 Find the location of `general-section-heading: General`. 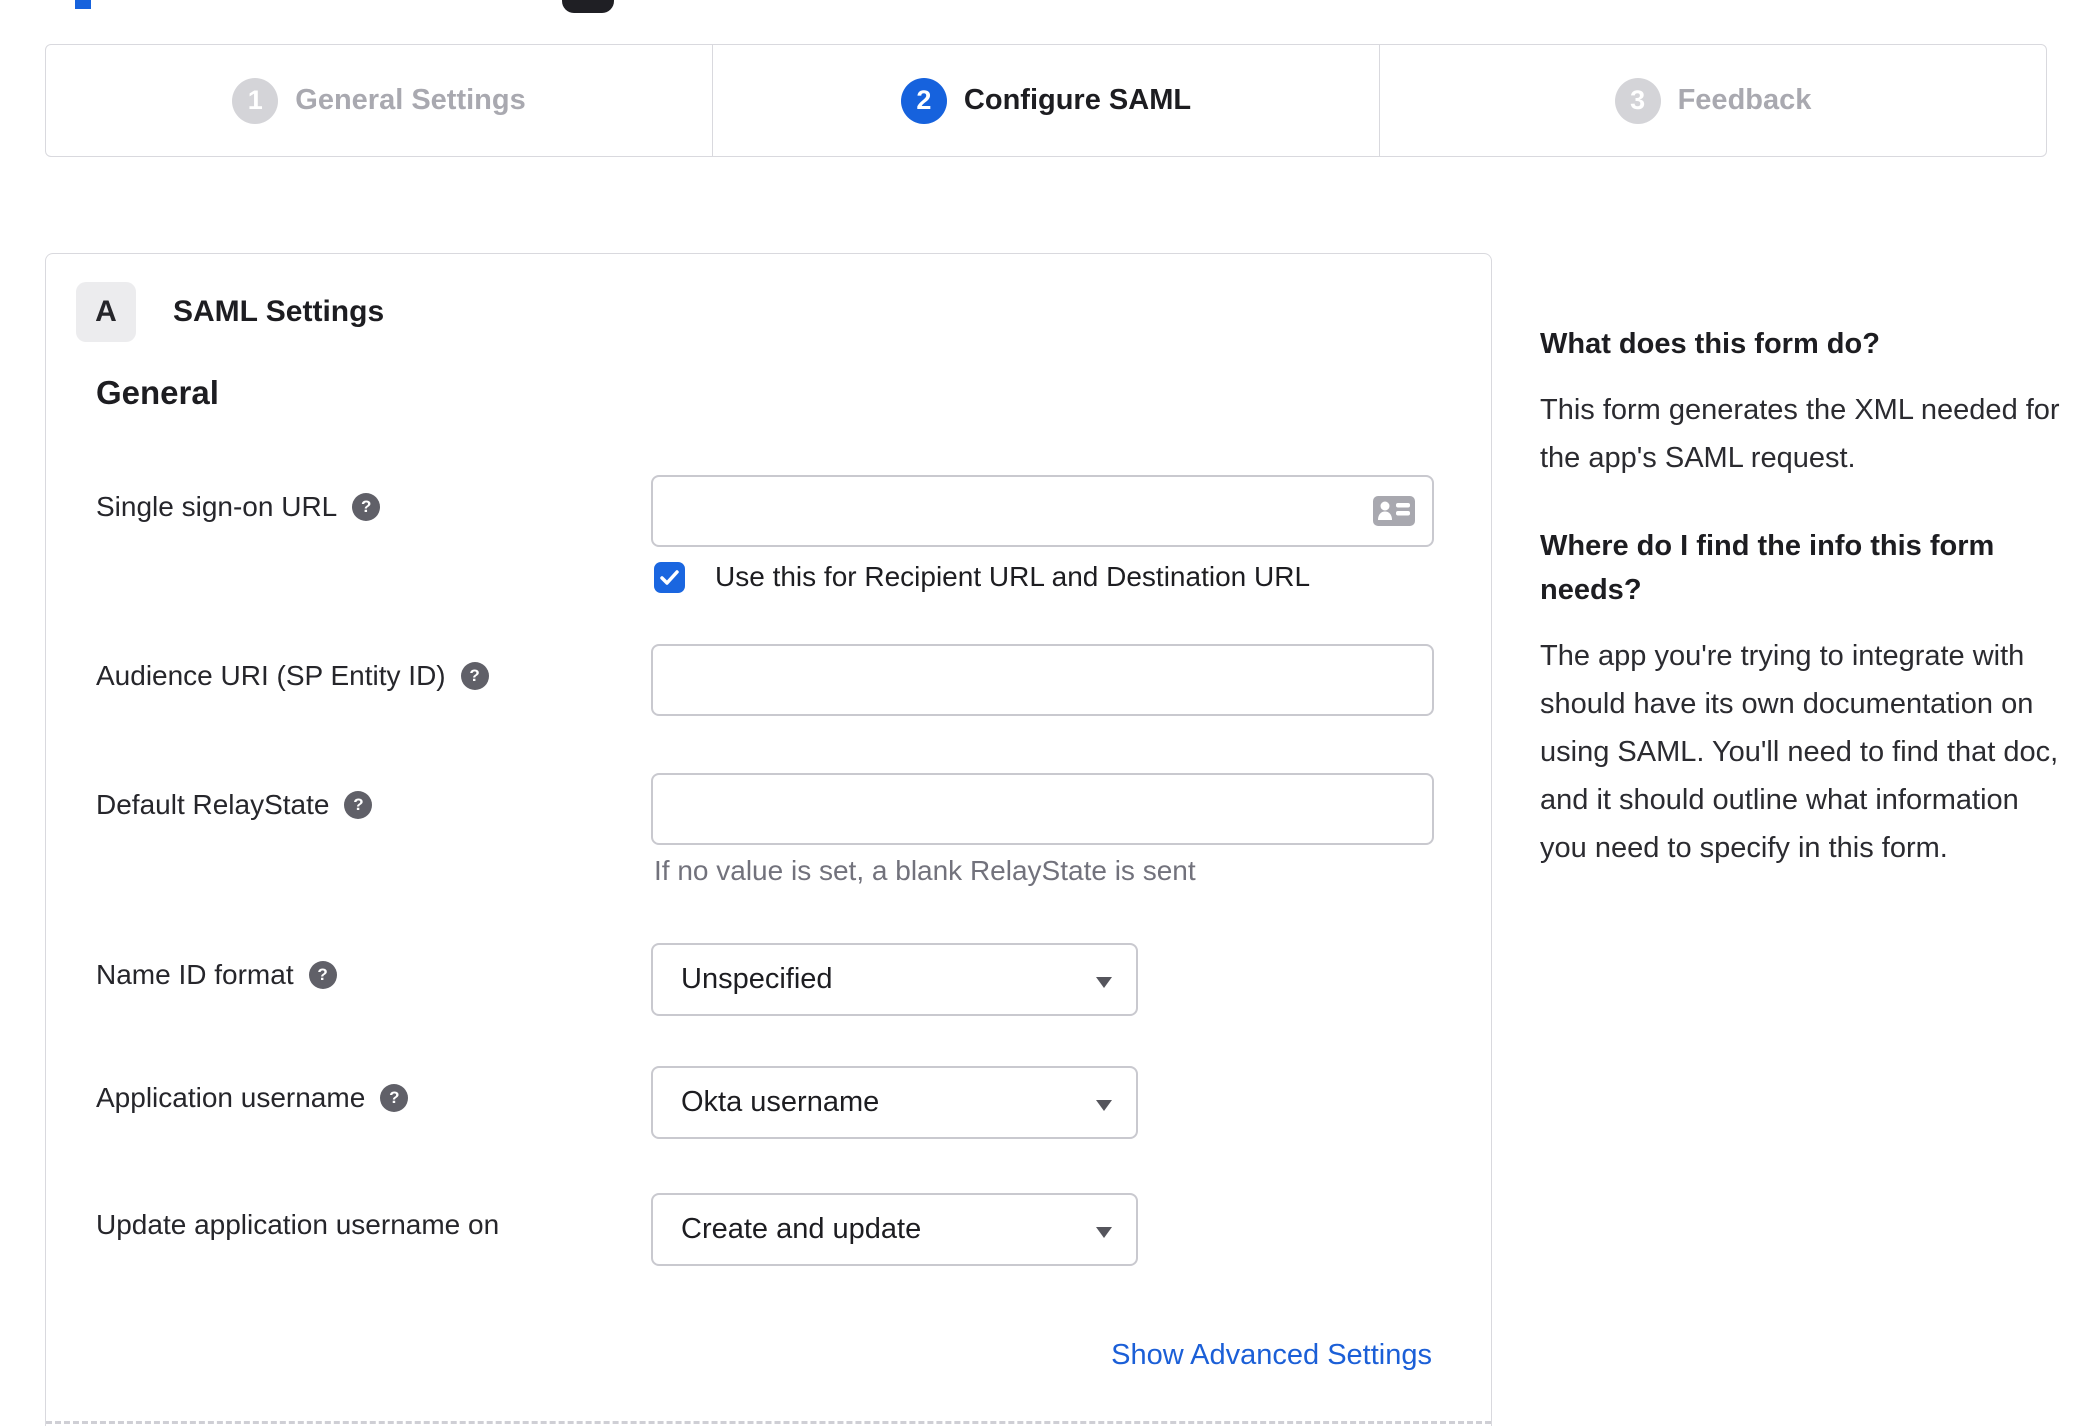

general-section-heading: General is located at coordinates (157, 392).